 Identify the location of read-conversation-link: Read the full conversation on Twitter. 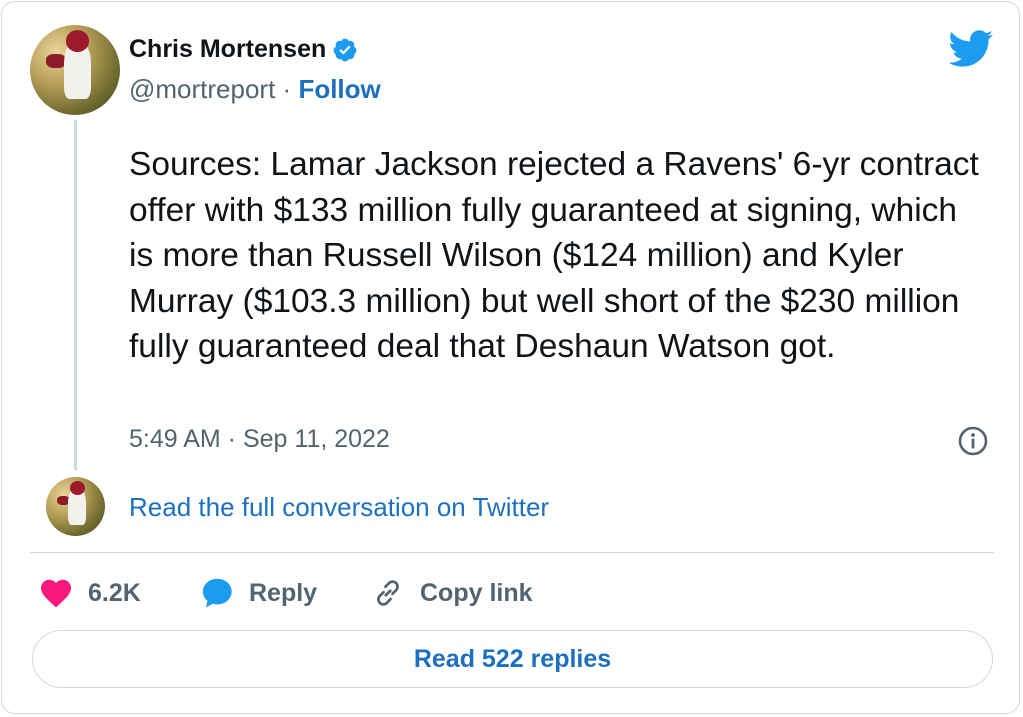
(339, 507).